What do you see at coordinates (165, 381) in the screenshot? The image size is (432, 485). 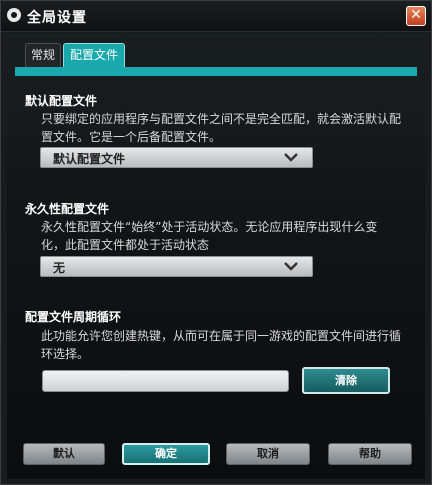 I see `hotkey-field` at bounding box center [165, 381].